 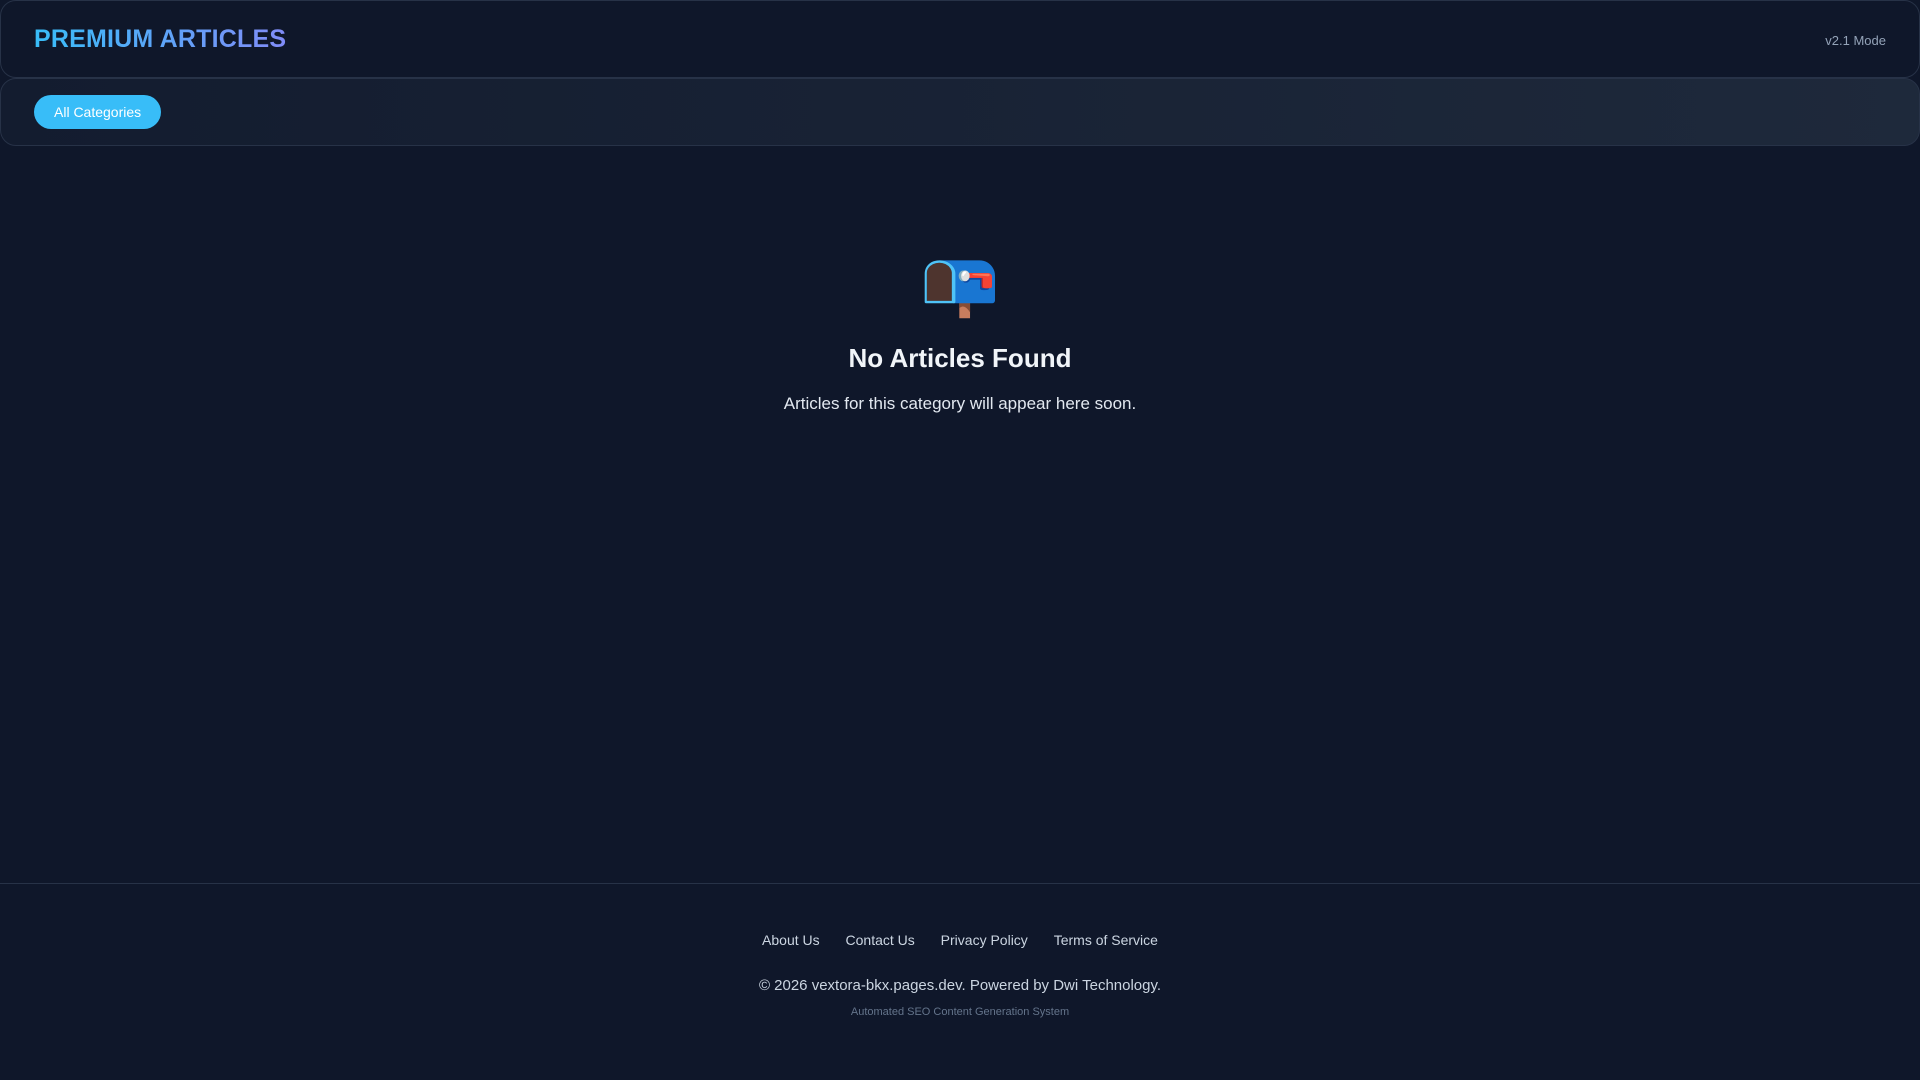 What do you see at coordinates (160, 39) in the screenshot?
I see `site-logo: PREMIUM ARTICLES` at bounding box center [160, 39].